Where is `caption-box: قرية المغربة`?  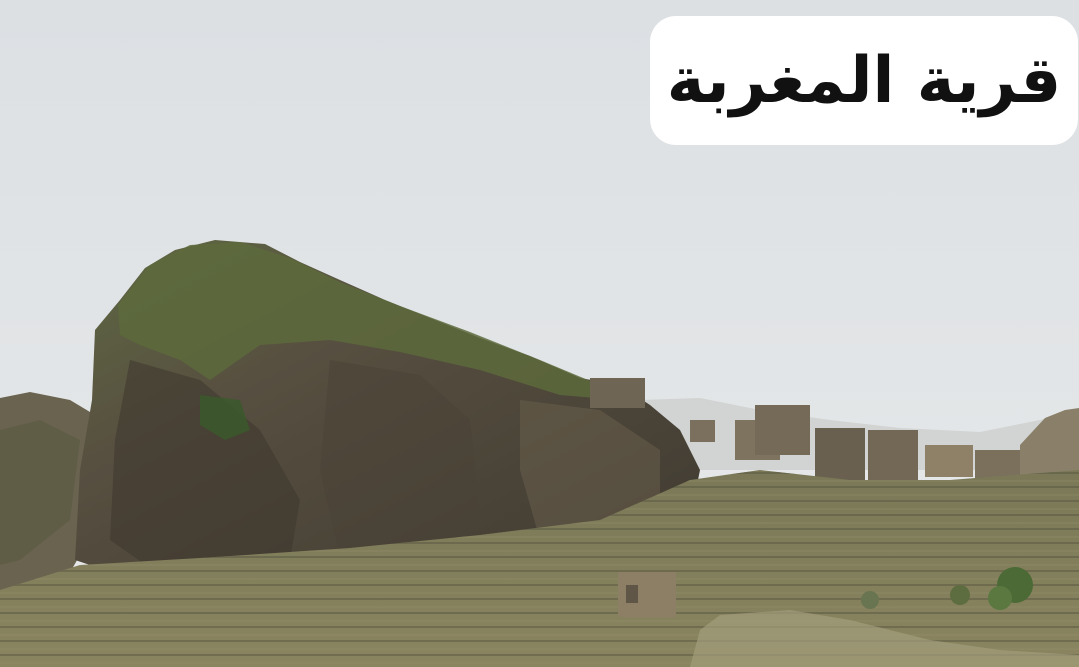
caption-box: قرية المغربة is located at coordinates (864, 80).